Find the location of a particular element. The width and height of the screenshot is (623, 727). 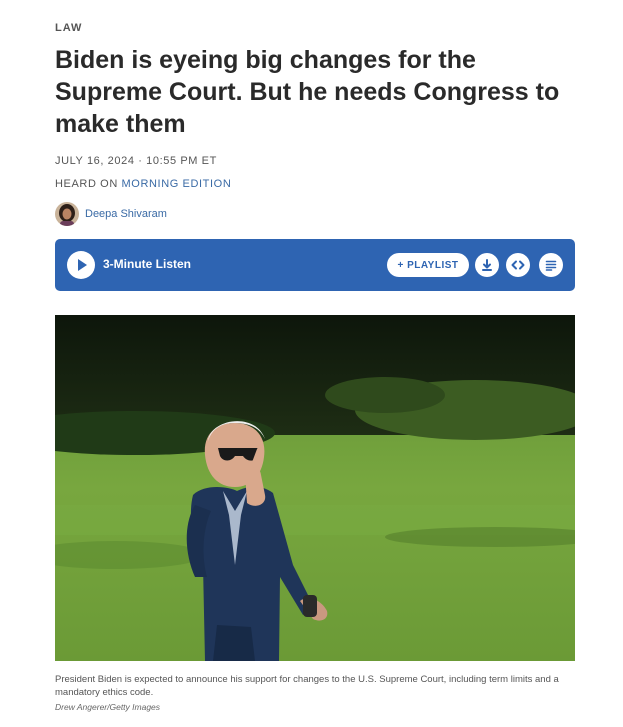

byline: Deepa Shivaram is located at coordinates (111, 214).